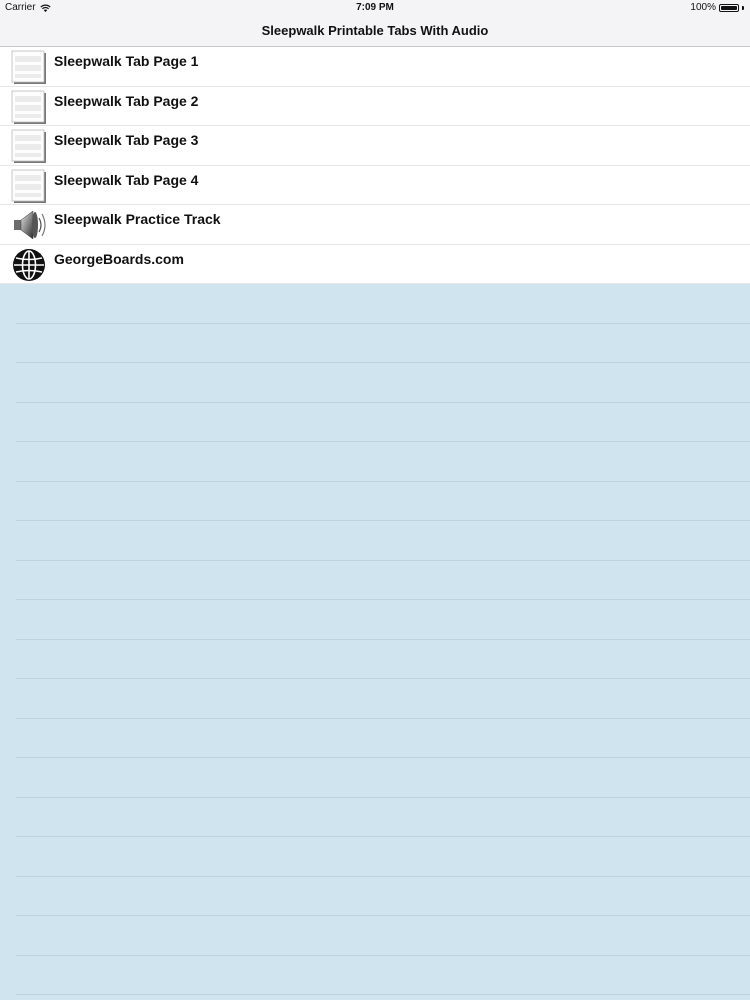 This screenshot has width=750, height=1000. What do you see at coordinates (119, 258) in the screenshot?
I see `list-item-label: GeorgeBoards.com` at bounding box center [119, 258].